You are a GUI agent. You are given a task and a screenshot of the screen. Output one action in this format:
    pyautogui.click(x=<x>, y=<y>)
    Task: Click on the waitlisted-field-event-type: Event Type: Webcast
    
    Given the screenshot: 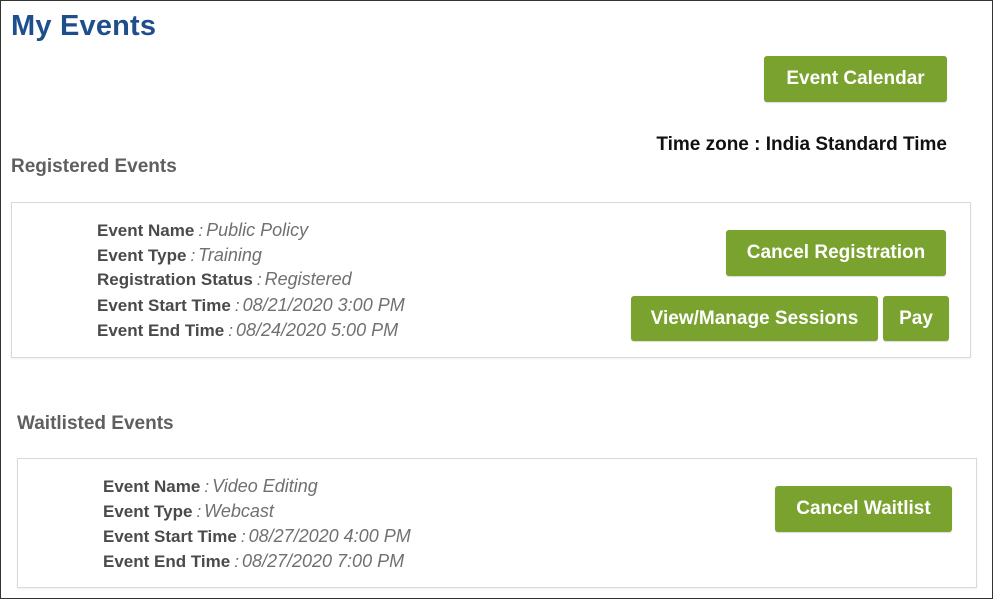 What is the action you would take?
    pyautogui.click(x=188, y=511)
    